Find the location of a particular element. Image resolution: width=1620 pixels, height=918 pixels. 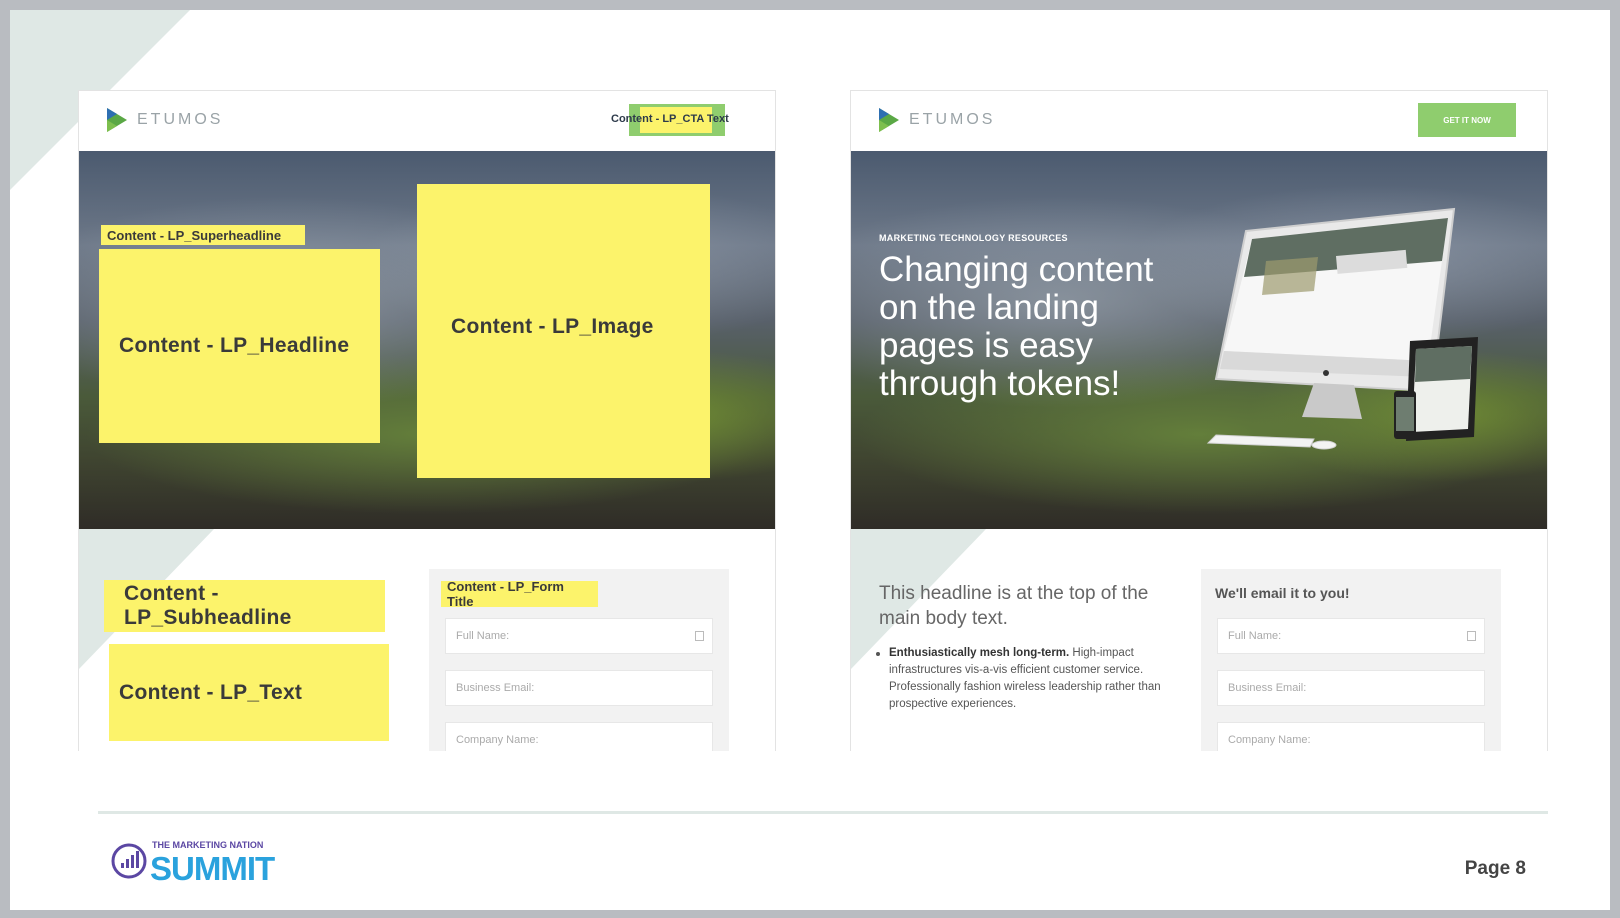

summit-logo: THE MARKETING NATION SUMMIT is located at coordinates (205, 861).